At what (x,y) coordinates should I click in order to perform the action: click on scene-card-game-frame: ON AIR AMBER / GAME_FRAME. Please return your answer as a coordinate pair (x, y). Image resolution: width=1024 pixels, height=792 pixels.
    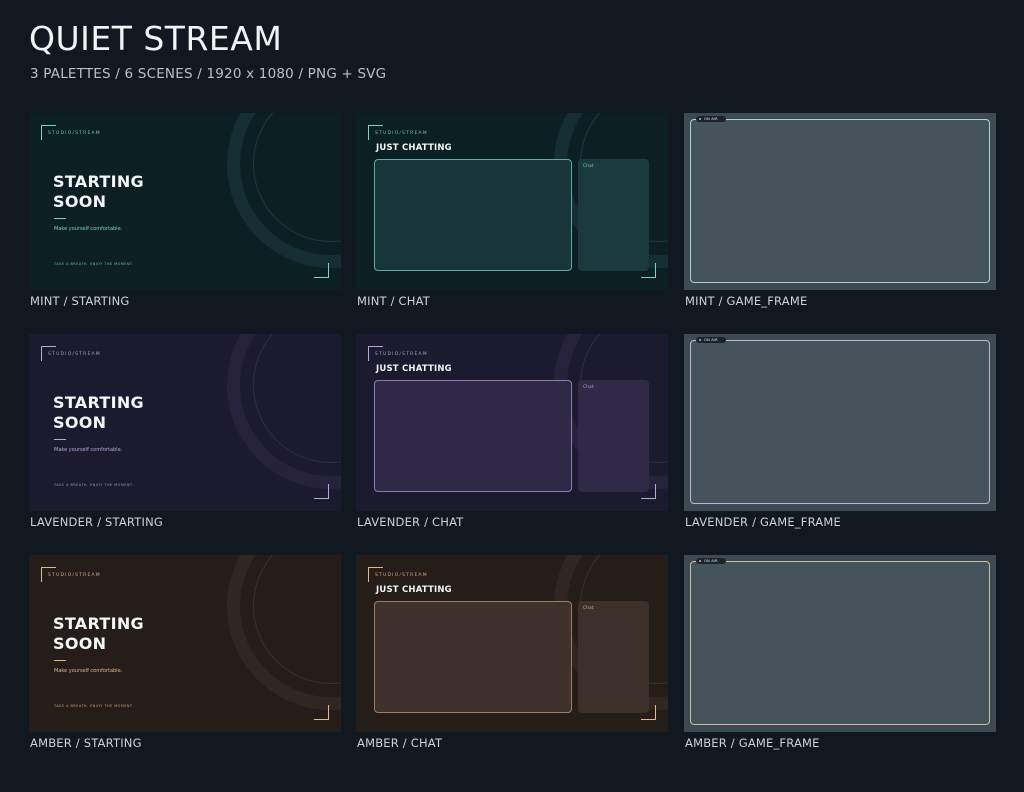
    Looking at the image, I should click on (840, 652).